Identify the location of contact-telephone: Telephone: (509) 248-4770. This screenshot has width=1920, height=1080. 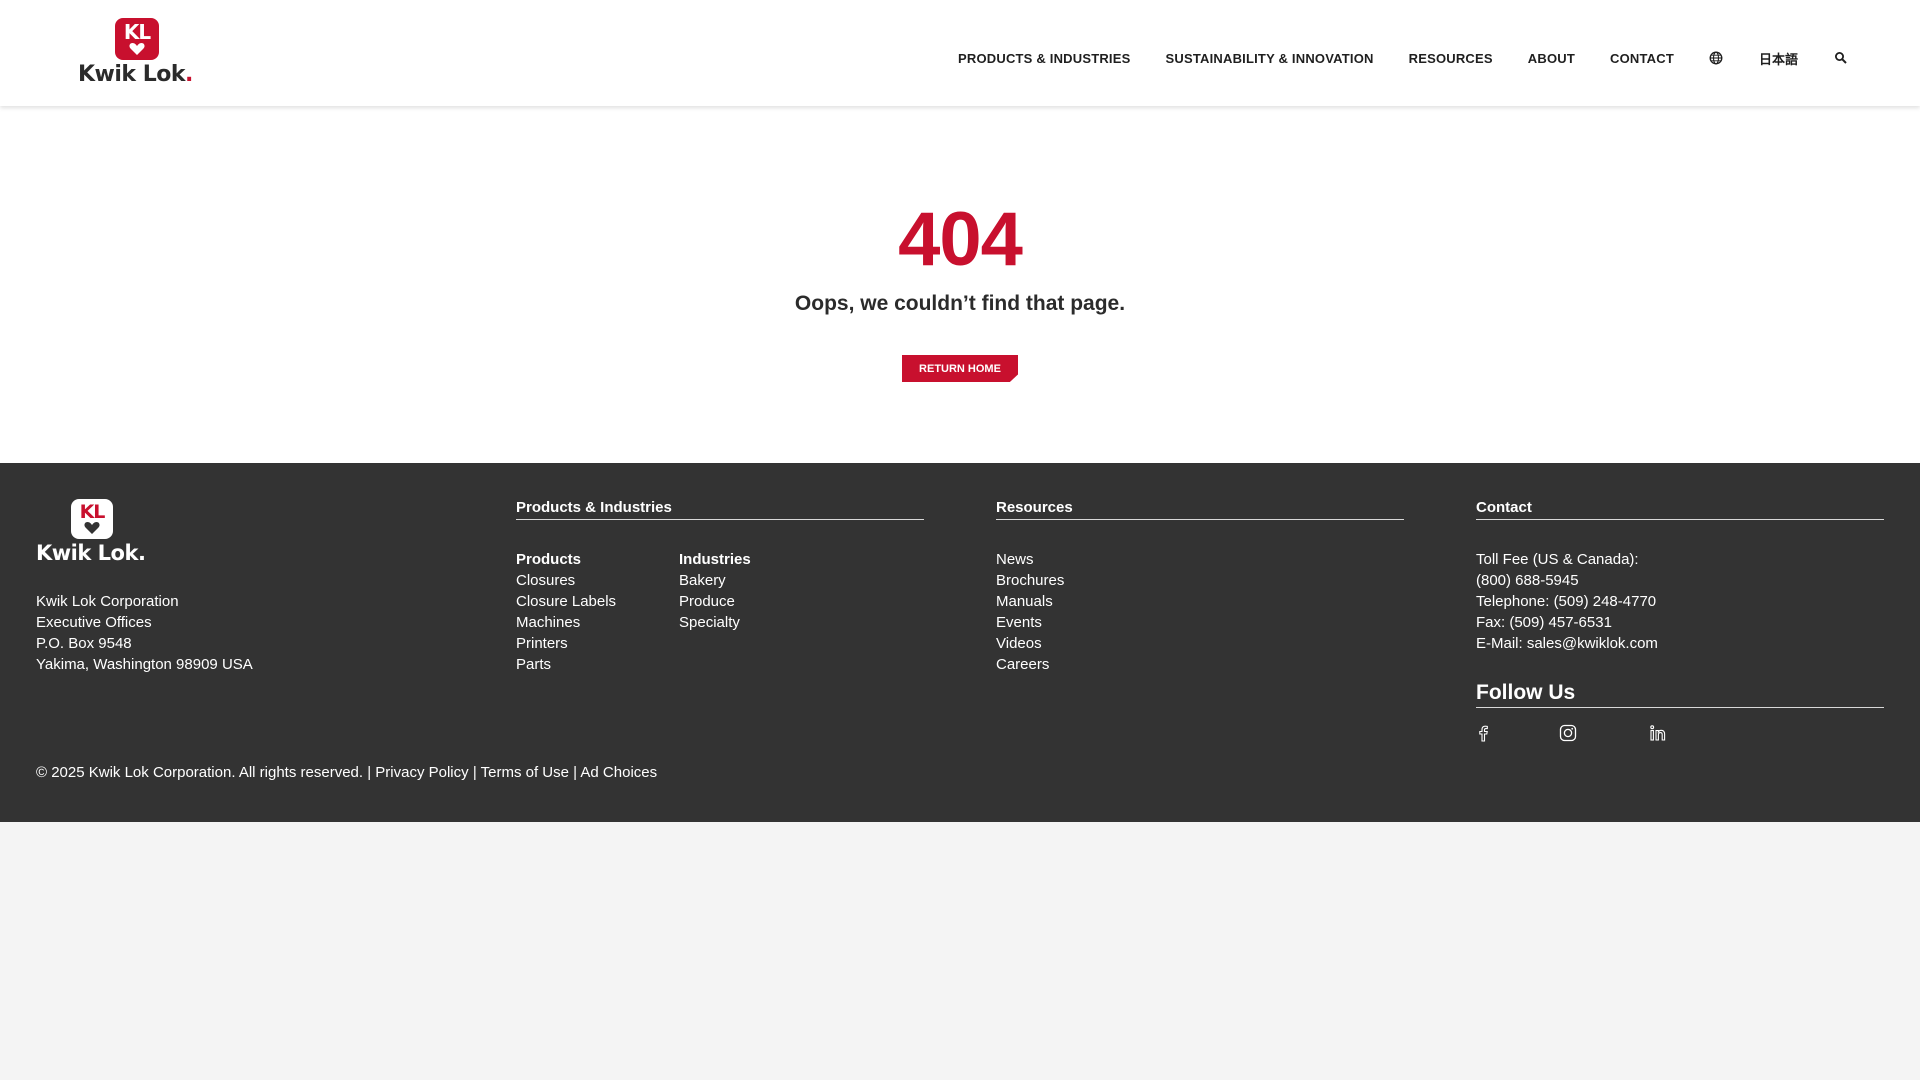
(1567, 601).